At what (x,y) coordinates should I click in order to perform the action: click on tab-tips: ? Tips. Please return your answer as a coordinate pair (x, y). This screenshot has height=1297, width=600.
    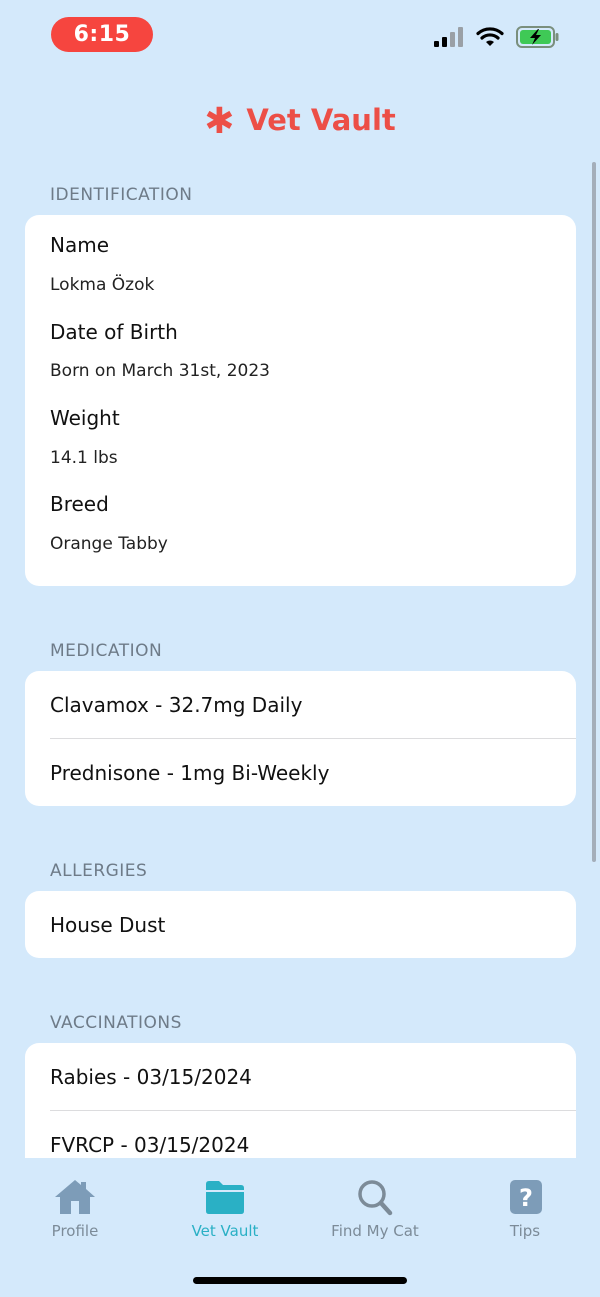
    Looking at the image, I should click on (525, 1209).